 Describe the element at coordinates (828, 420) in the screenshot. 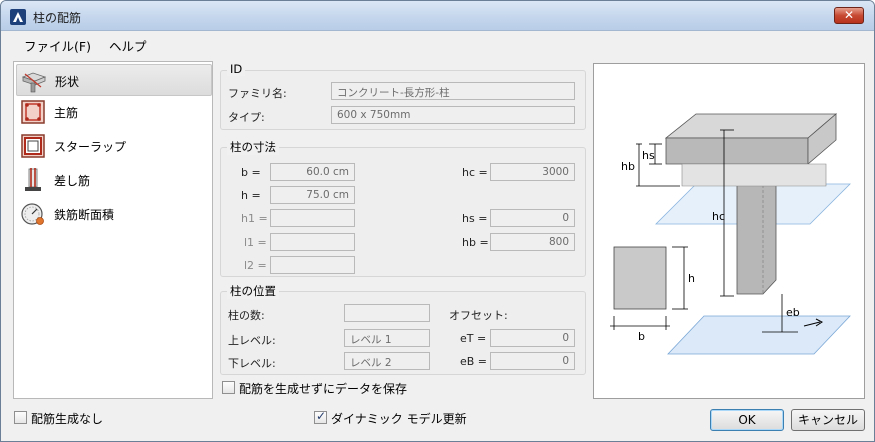

I see `cancel-button: キャンセル` at that location.